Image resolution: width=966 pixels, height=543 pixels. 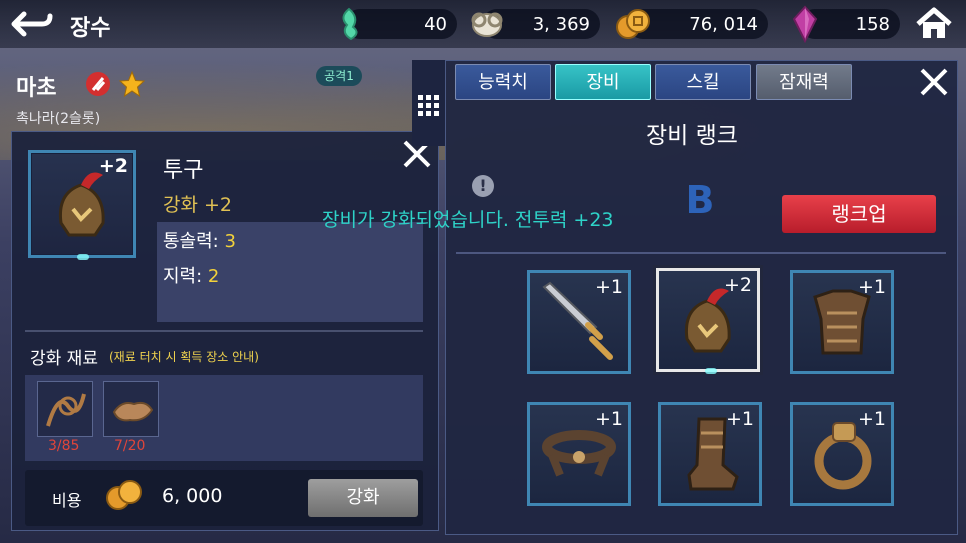 What do you see at coordinates (535, 24) in the screenshot?
I see `resource-ram: 3, 369` at bounding box center [535, 24].